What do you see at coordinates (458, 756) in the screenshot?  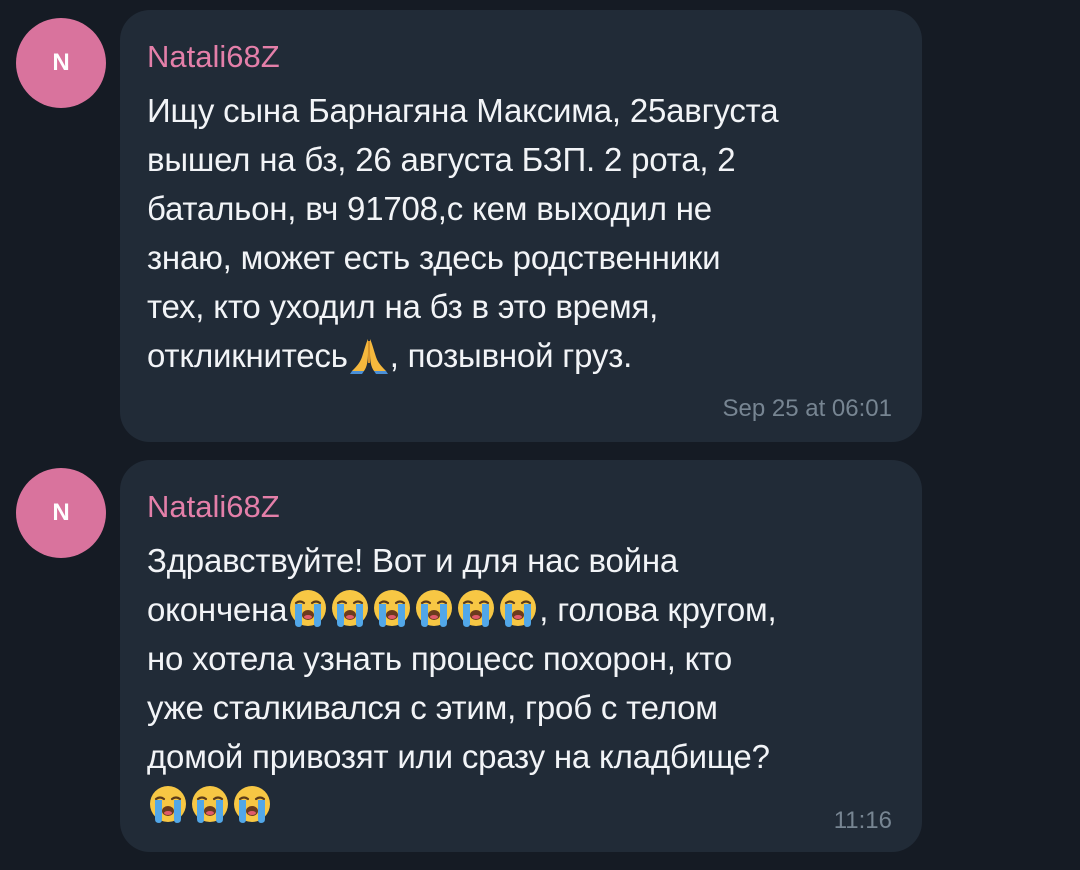 I see `text-line: домой привозят или сразу на кладбище?` at bounding box center [458, 756].